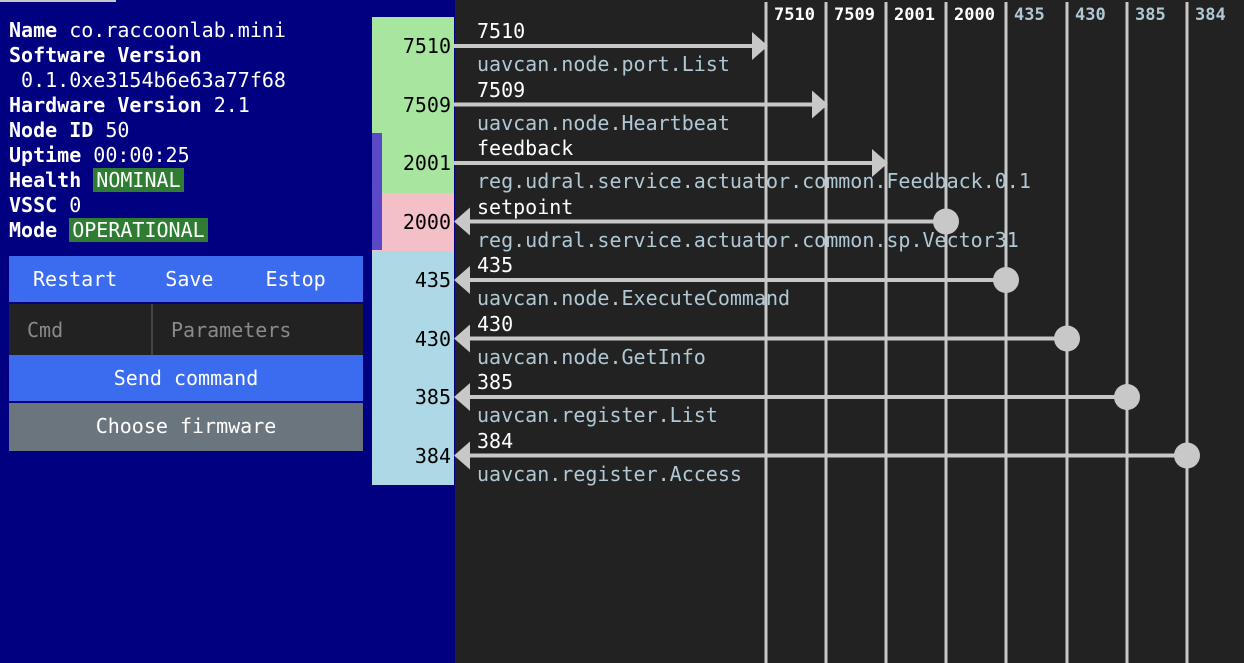  What do you see at coordinates (525, 206) in the screenshot?
I see `topic-label-2000: setpoint` at bounding box center [525, 206].